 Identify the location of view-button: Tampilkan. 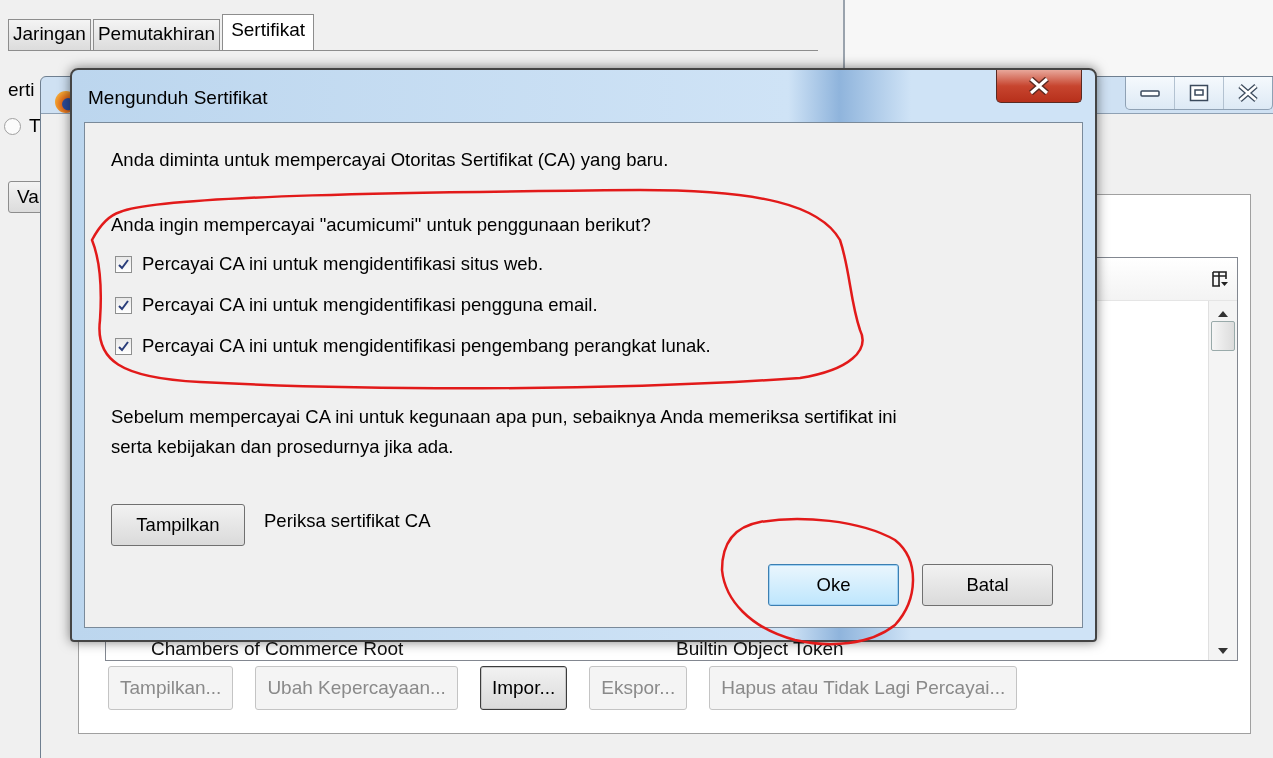
(178, 525).